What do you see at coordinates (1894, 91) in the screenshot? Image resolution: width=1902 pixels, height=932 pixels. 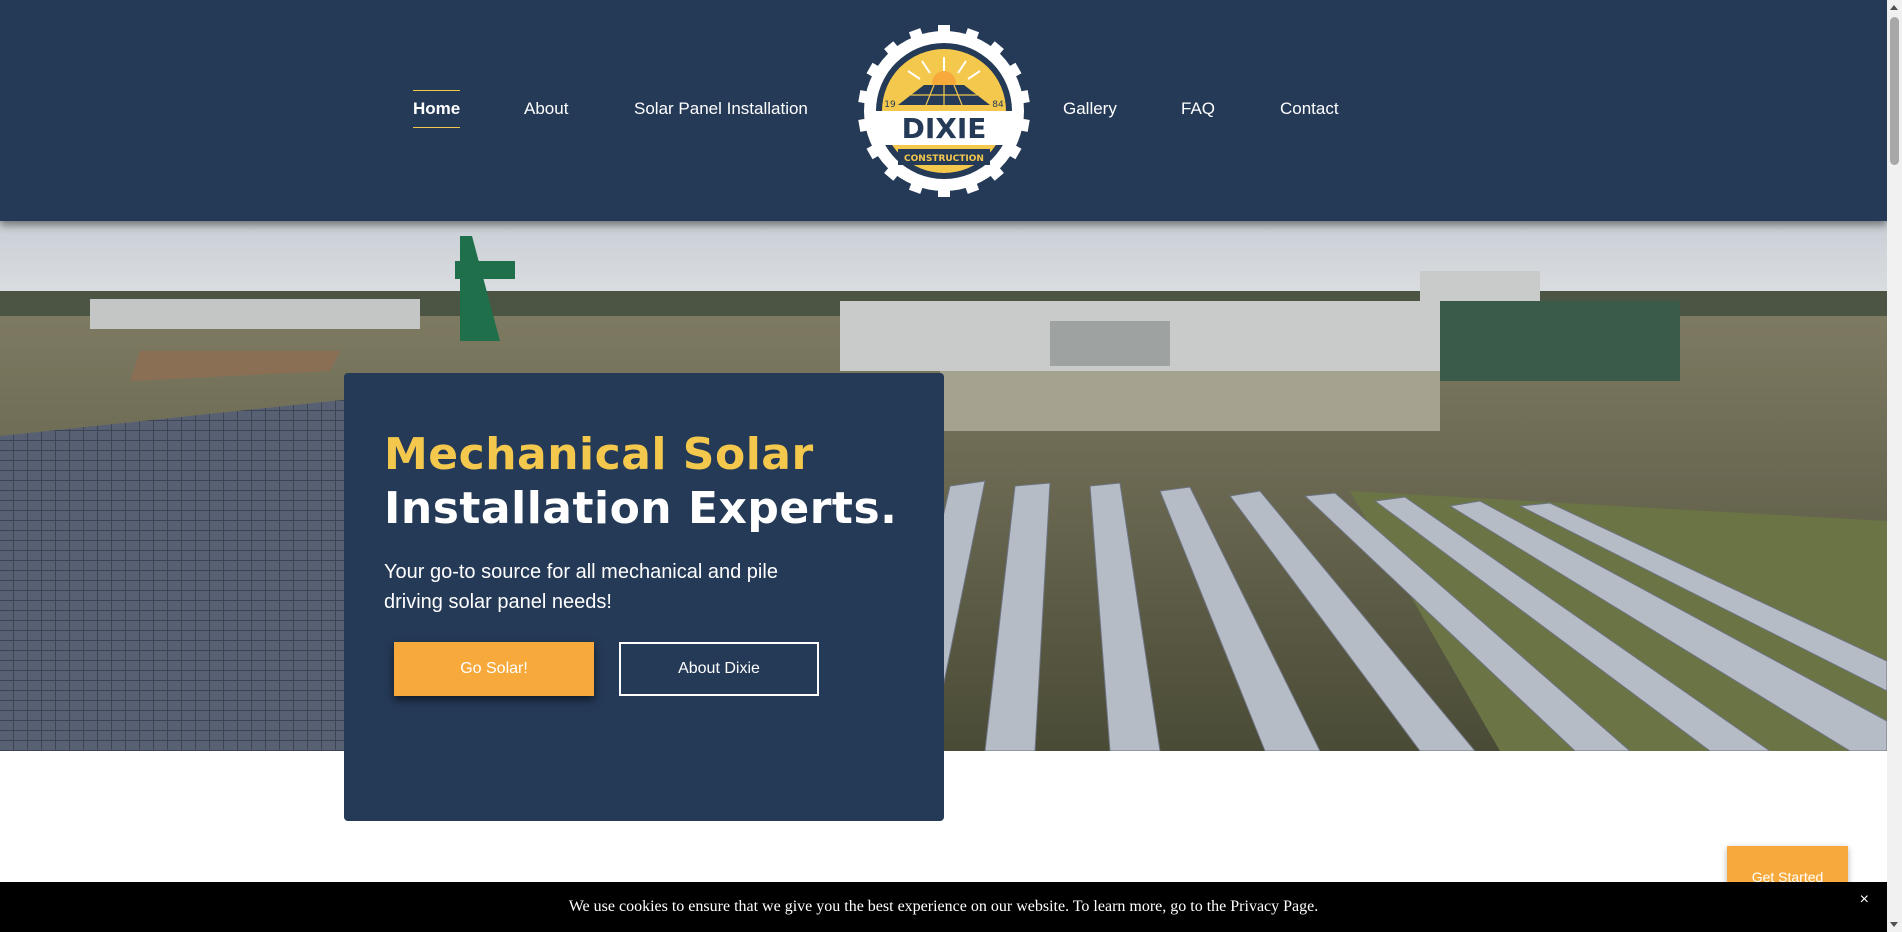 I see `scroll-thumb` at bounding box center [1894, 91].